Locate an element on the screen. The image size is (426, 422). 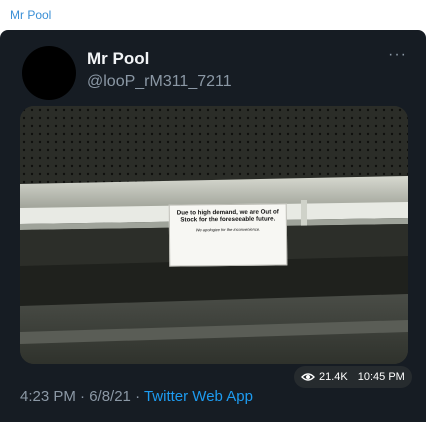
more-dots-icon: ··· is located at coordinates (397, 55).